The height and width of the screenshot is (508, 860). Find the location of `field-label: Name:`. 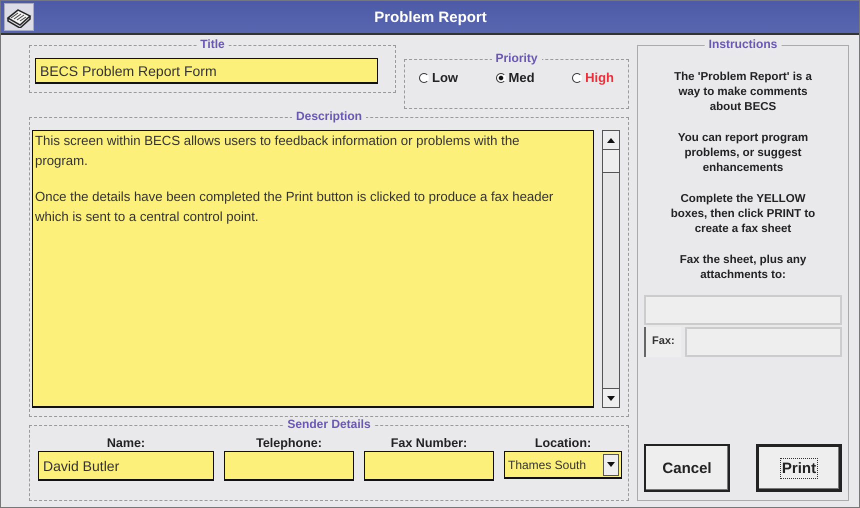

field-label: Name: is located at coordinates (126, 443).